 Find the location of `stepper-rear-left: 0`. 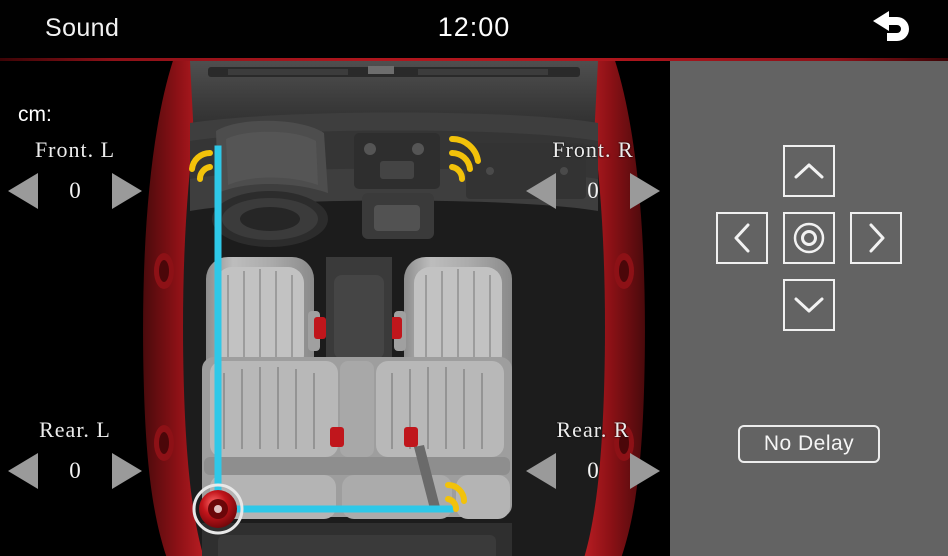

stepper-rear-left: 0 is located at coordinates (75, 471).